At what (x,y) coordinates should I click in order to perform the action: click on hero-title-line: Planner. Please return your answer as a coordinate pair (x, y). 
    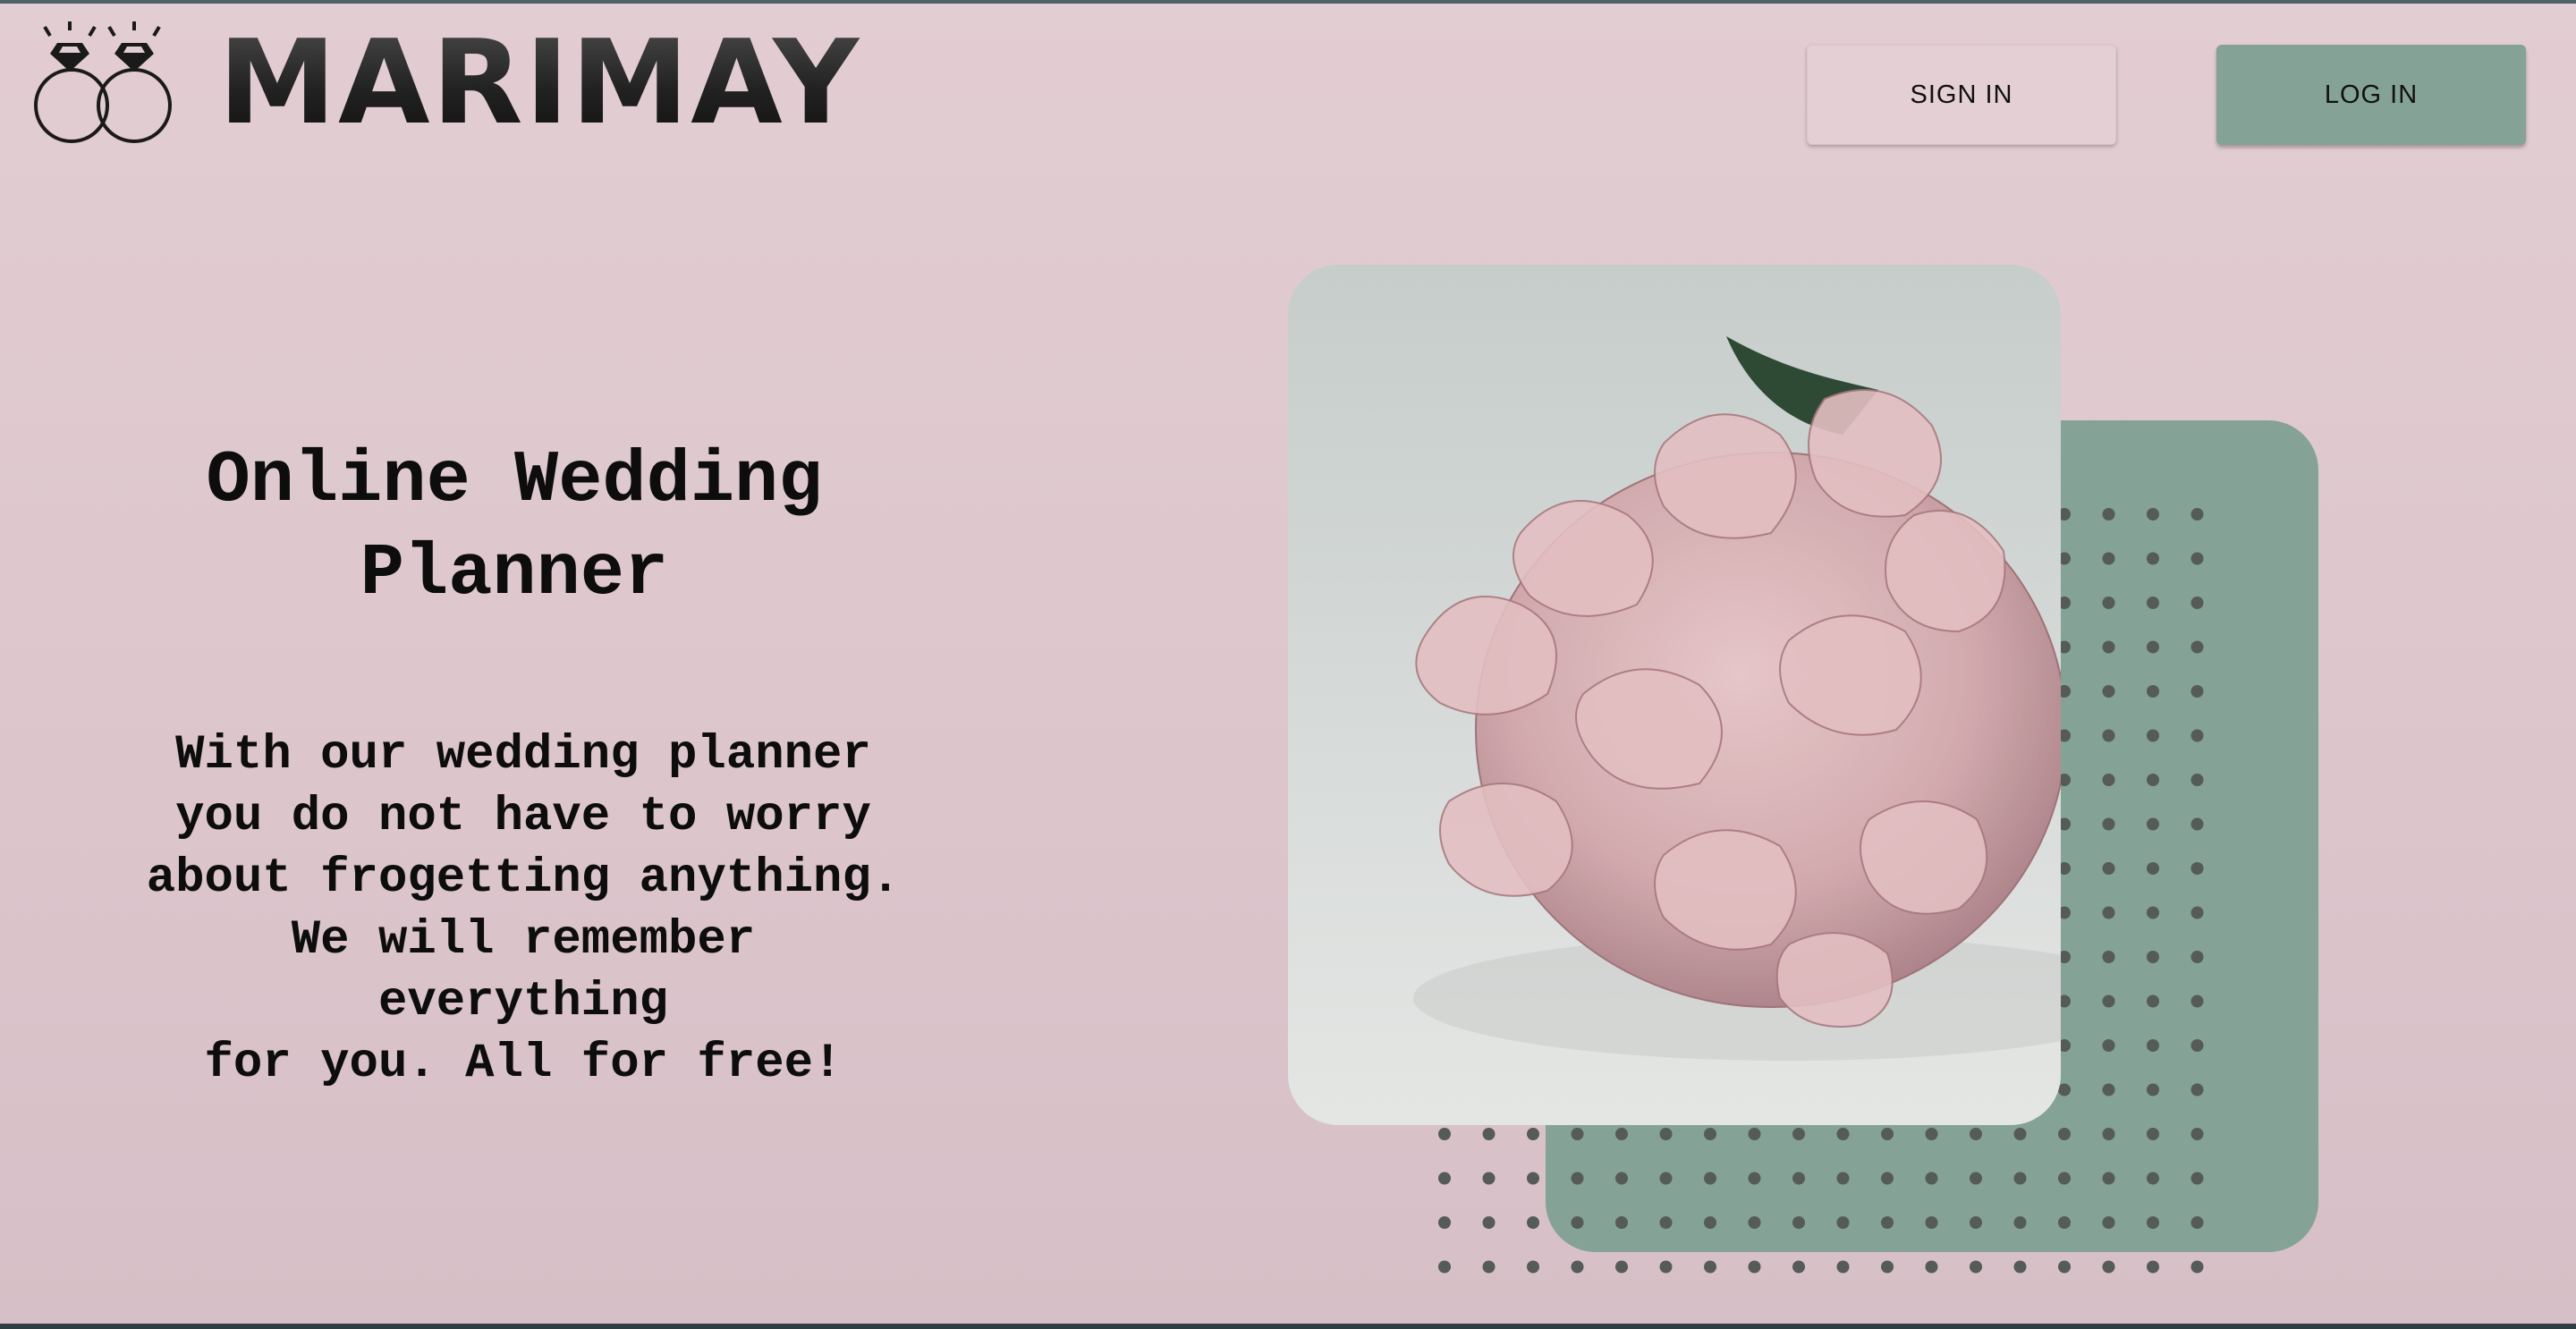
    Looking at the image, I should click on (514, 573).